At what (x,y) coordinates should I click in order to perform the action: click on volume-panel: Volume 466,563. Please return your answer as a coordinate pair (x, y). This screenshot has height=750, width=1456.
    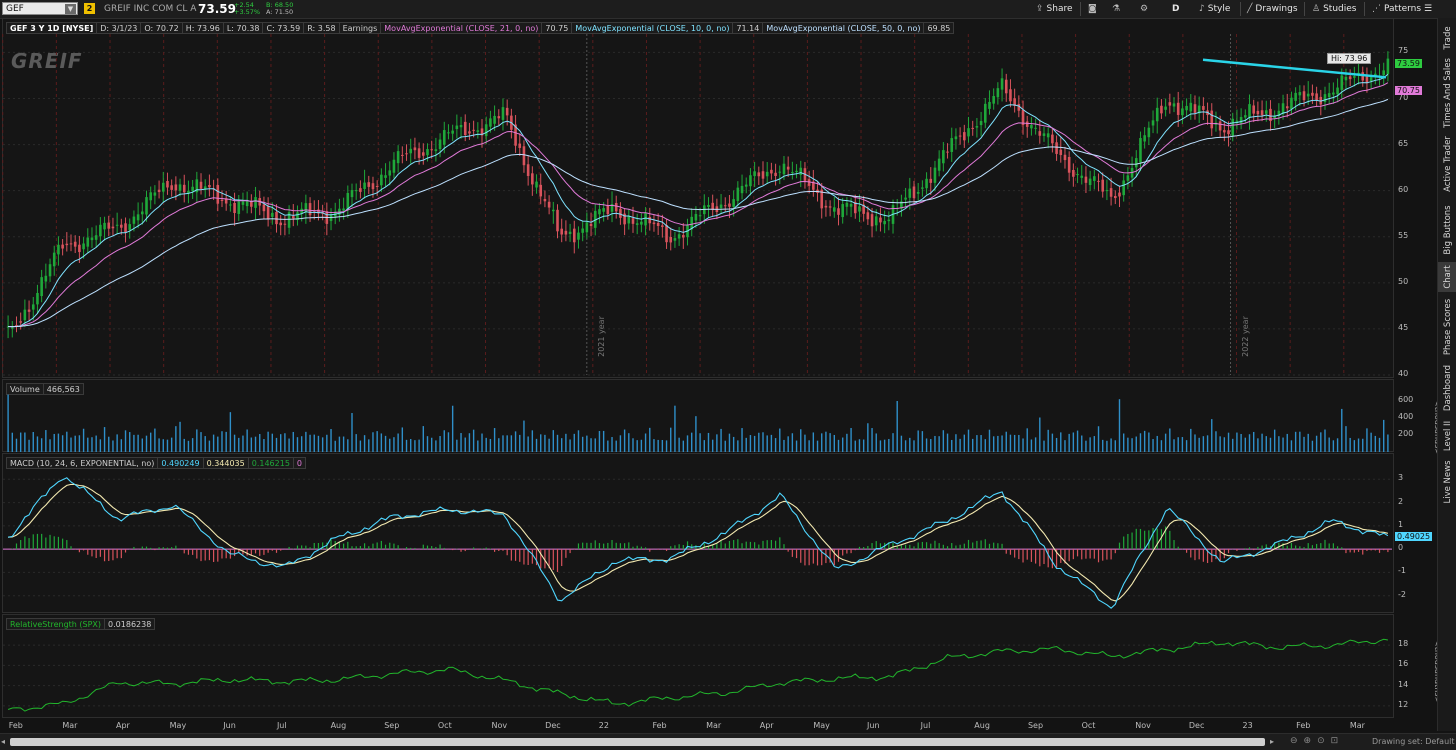
    Looking at the image, I should click on (698, 415).